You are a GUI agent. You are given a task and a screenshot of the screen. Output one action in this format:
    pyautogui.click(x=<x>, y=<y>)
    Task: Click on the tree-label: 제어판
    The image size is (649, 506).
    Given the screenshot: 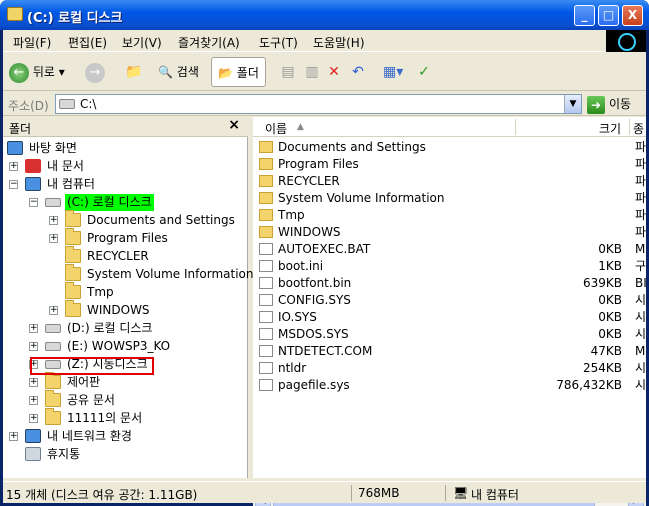 What is the action you would take?
    pyautogui.click(x=84, y=382)
    